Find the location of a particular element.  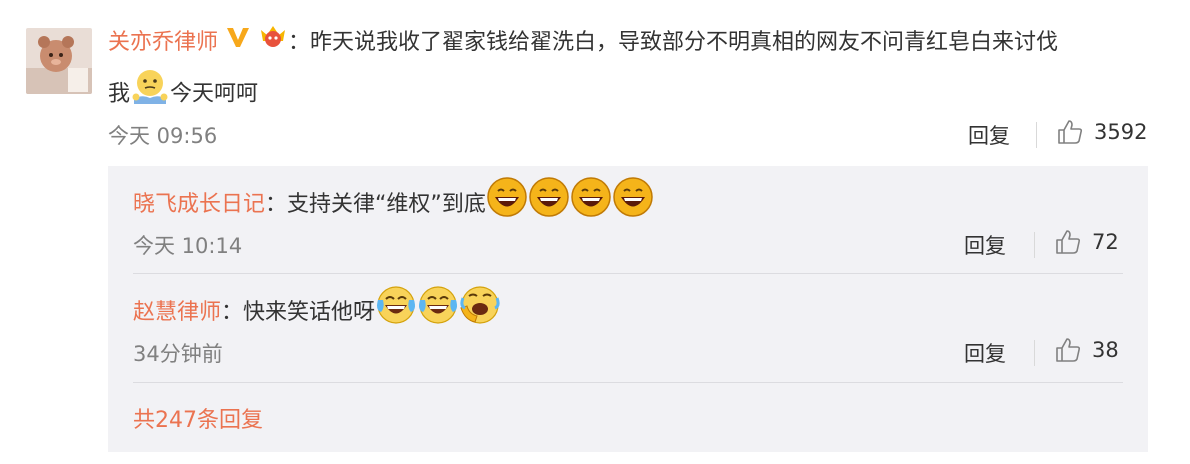

reply-time: 今天 10:14 is located at coordinates (188, 246).